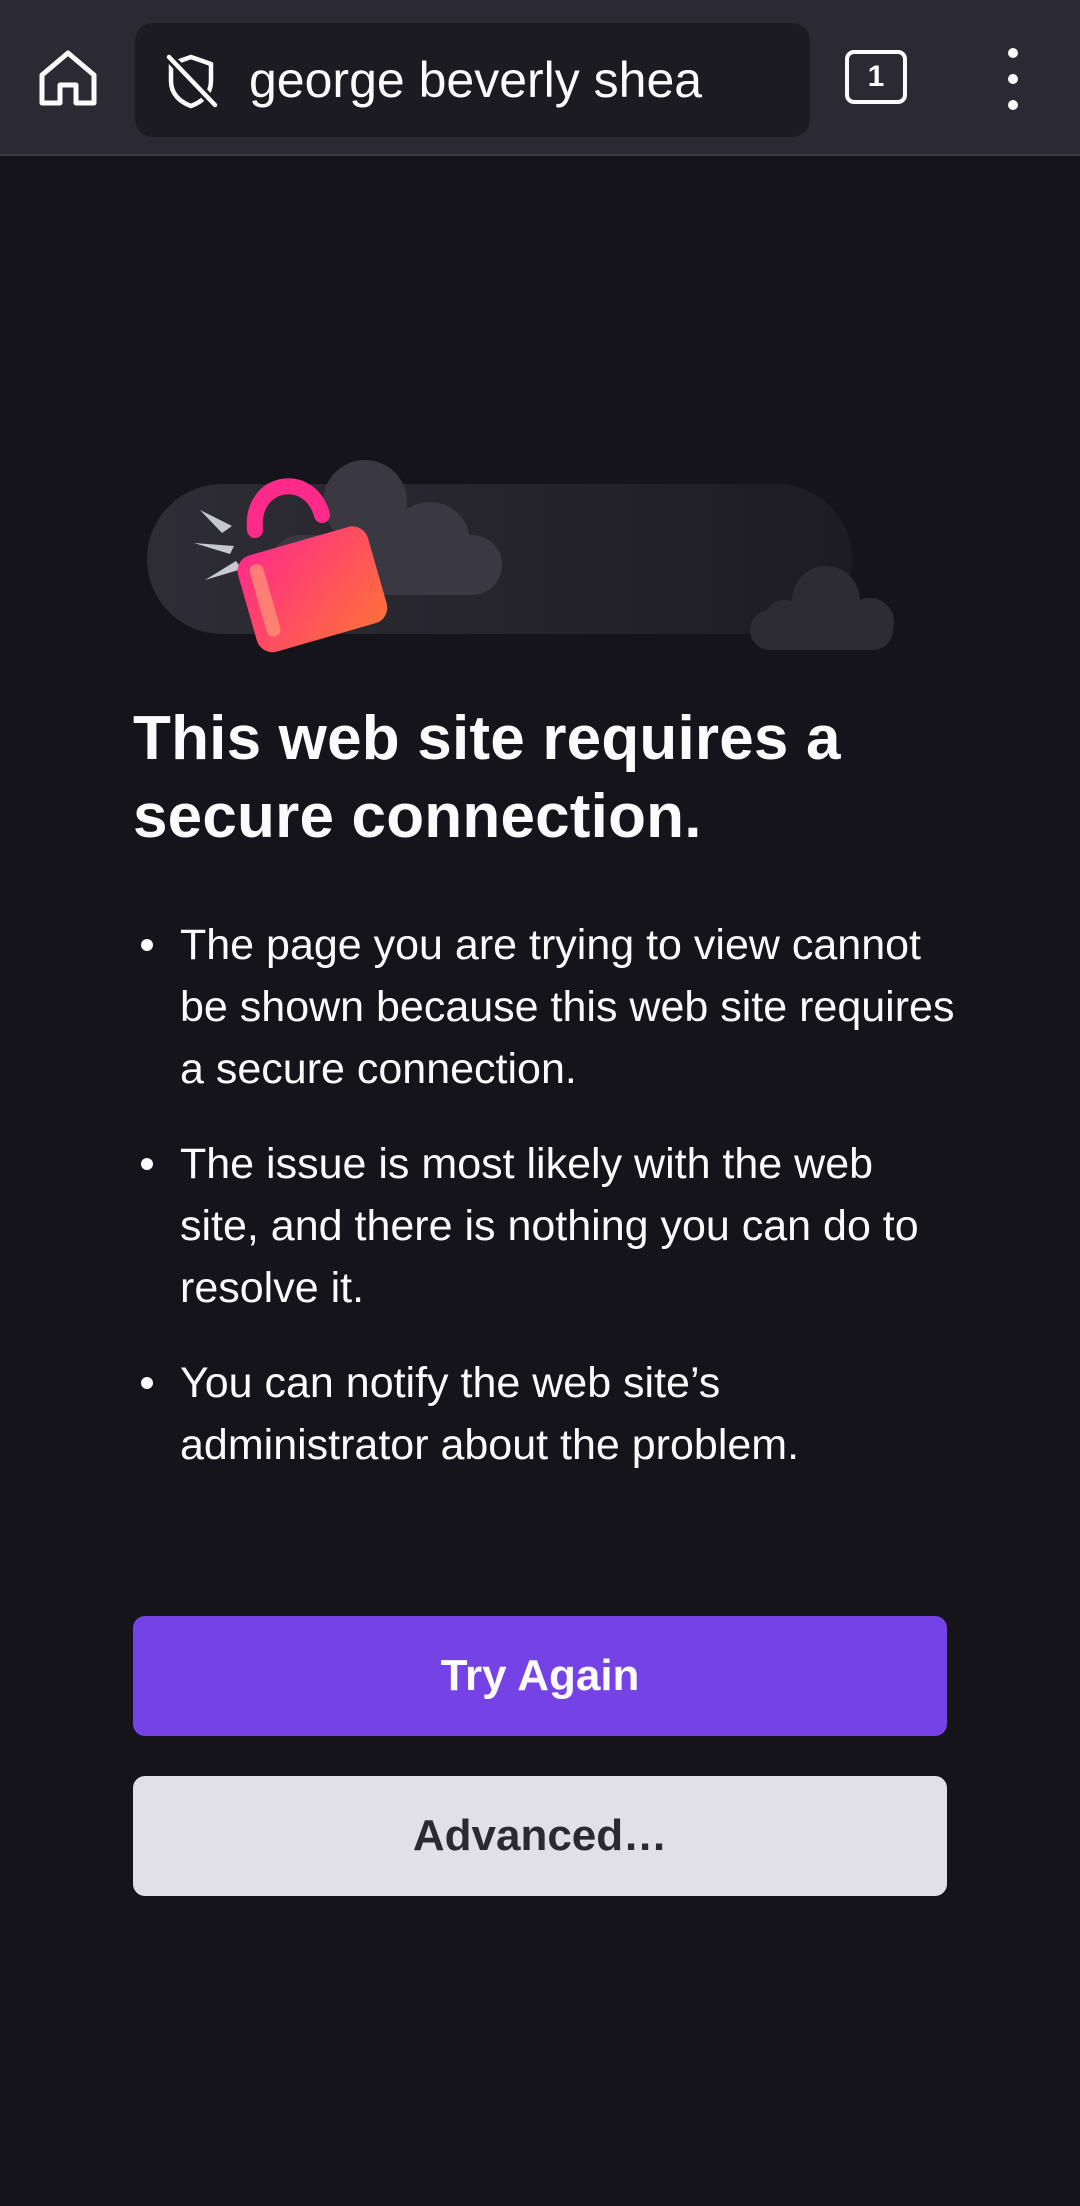  I want to click on url-text: george beverly shea, so click(475, 80).